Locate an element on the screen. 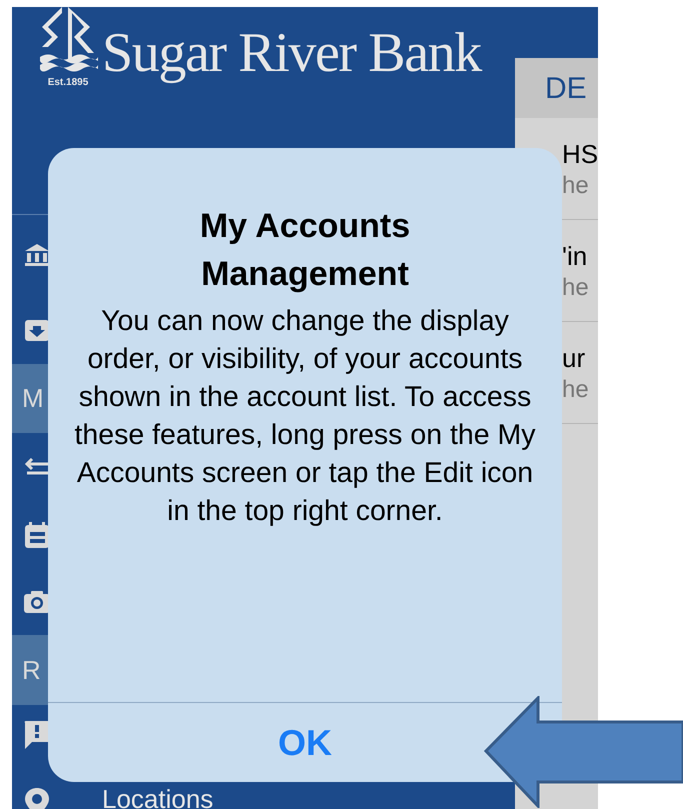 This screenshot has height=809, width=683. account-name: 'in is located at coordinates (575, 256).